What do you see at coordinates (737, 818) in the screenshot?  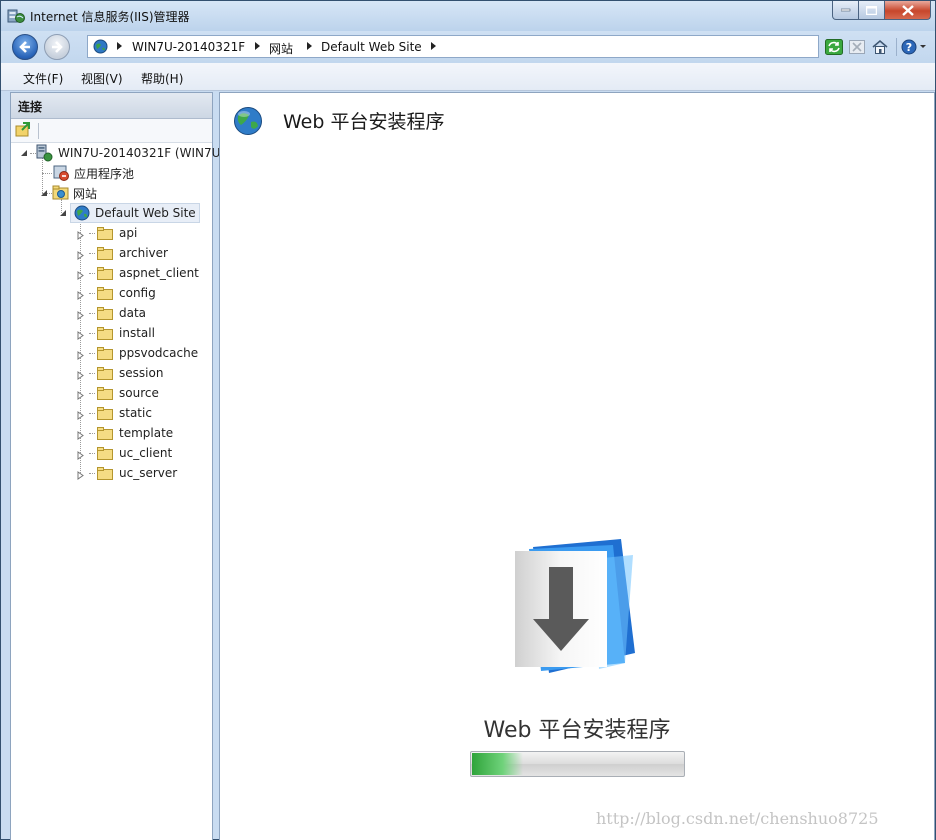 I see `watermark-text: http://blog.csdn.net/chenshuo8725` at bounding box center [737, 818].